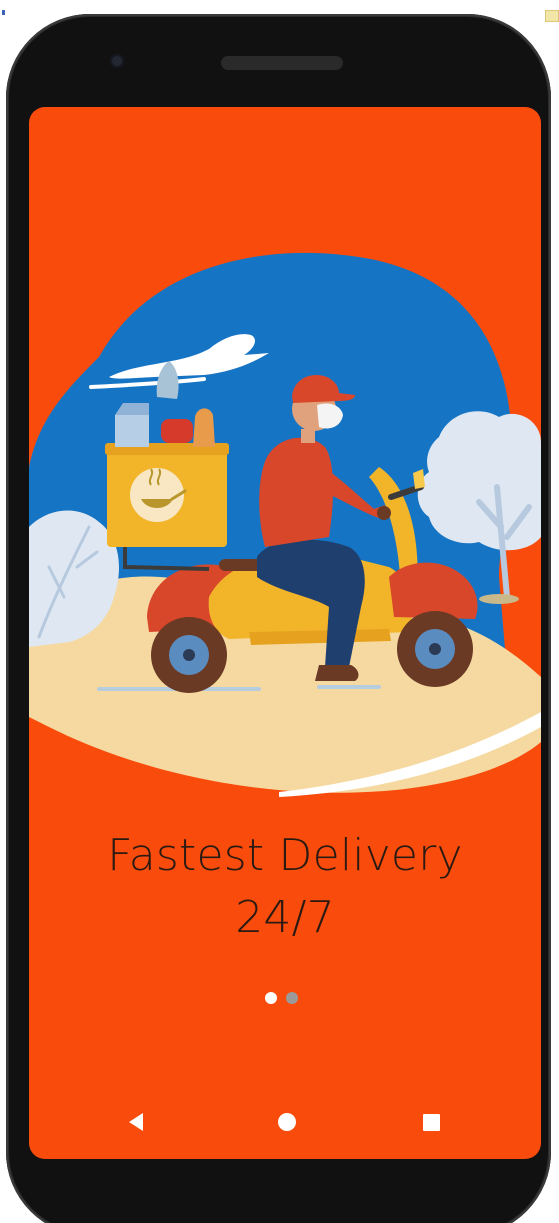 The image size is (559, 1223). Describe the element at coordinates (132, 431) in the screenshot. I see `milk-carton` at that location.